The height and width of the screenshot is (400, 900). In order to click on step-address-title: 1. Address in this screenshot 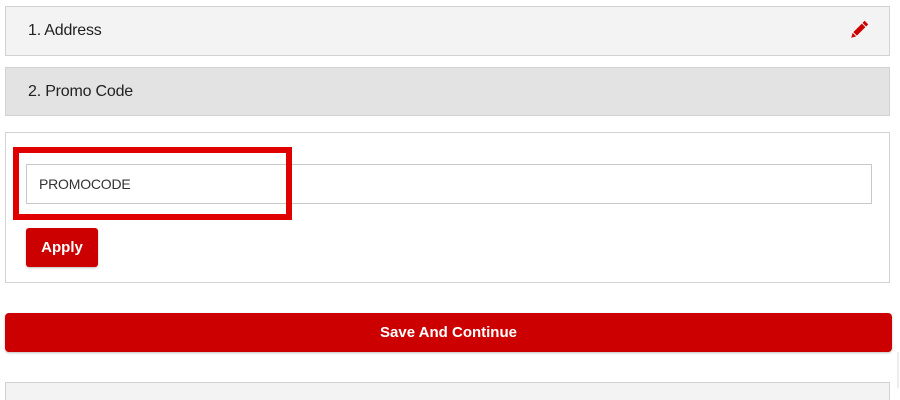, I will do `click(65, 30)`.